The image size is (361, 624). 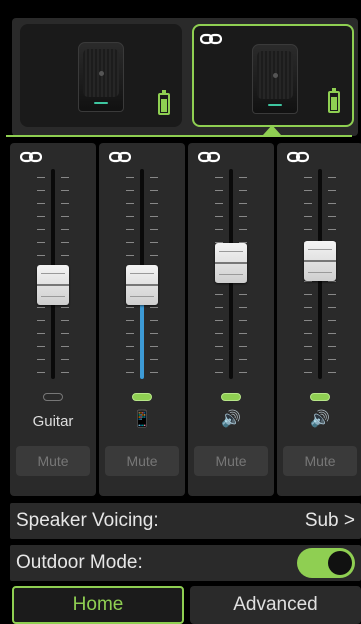 What do you see at coordinates (319, 319) in the screenshot?
I see `channel-strip-4: 🔊 Mute` at bounding box center [319, 319].